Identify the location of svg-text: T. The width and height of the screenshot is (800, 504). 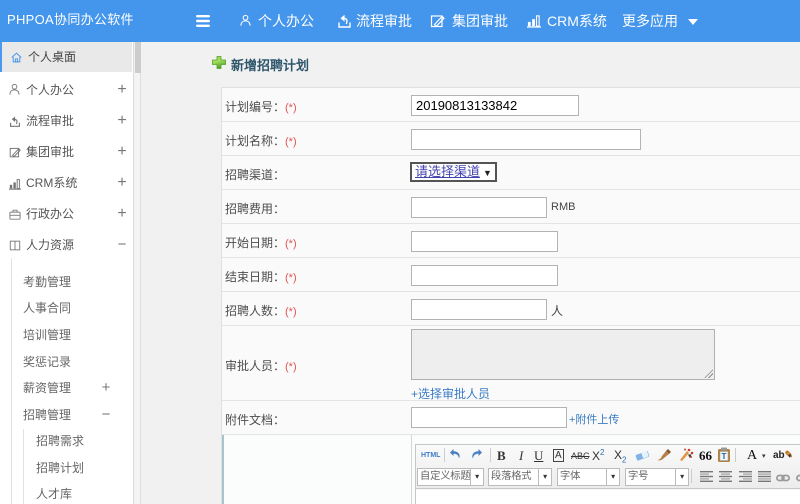
(724, 456).